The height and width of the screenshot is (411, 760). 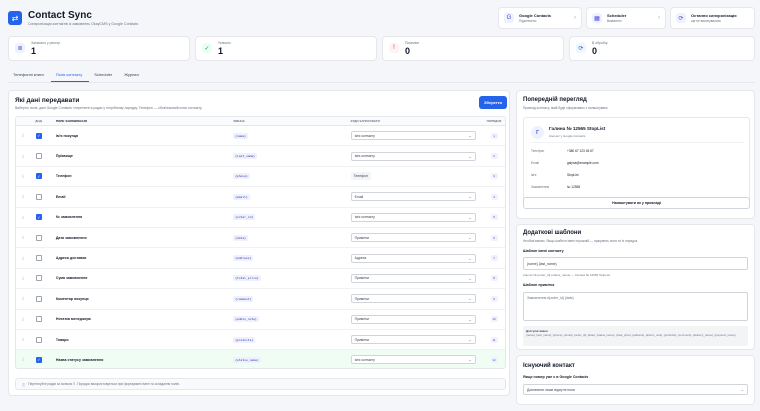 I want to click on list-icon: ≣, so click(x=20, y=48).